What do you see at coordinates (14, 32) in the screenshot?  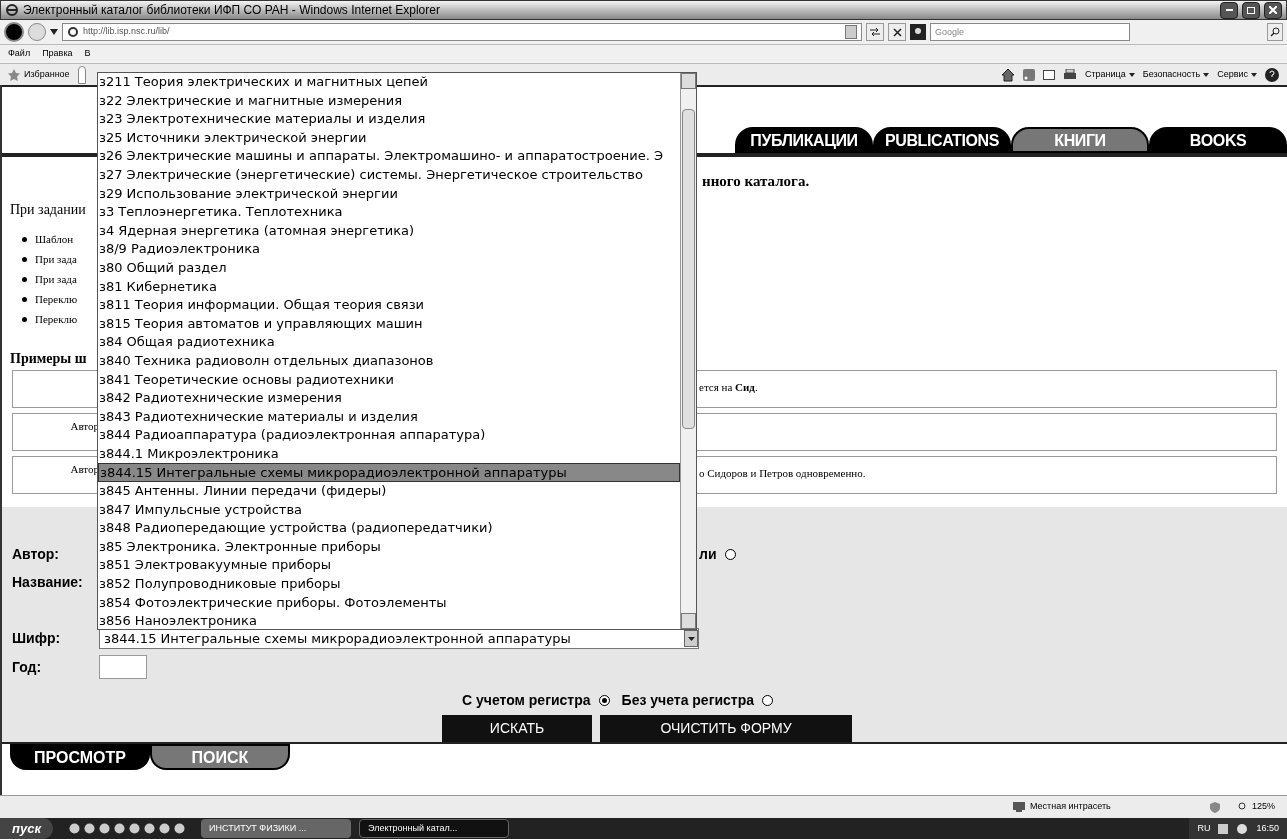 I see `back-button` at bounding box center [14, 32].